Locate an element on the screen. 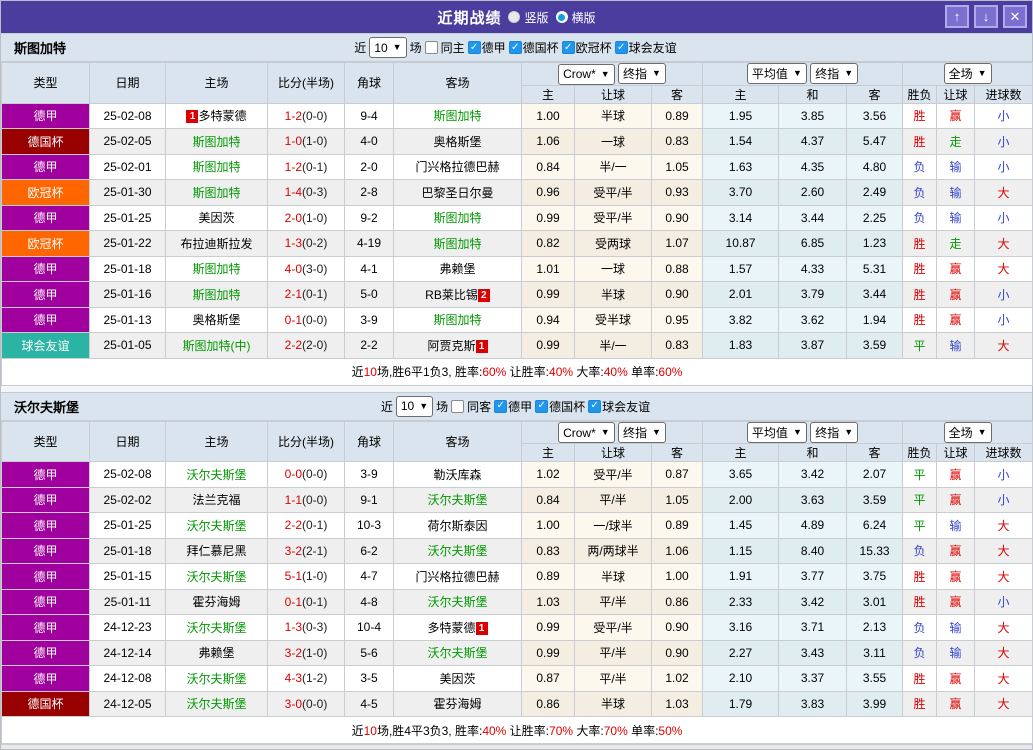 The image size is (1033, 750). team-label: 门兴格拉德巴赫 is located at coordinates (457, 167).